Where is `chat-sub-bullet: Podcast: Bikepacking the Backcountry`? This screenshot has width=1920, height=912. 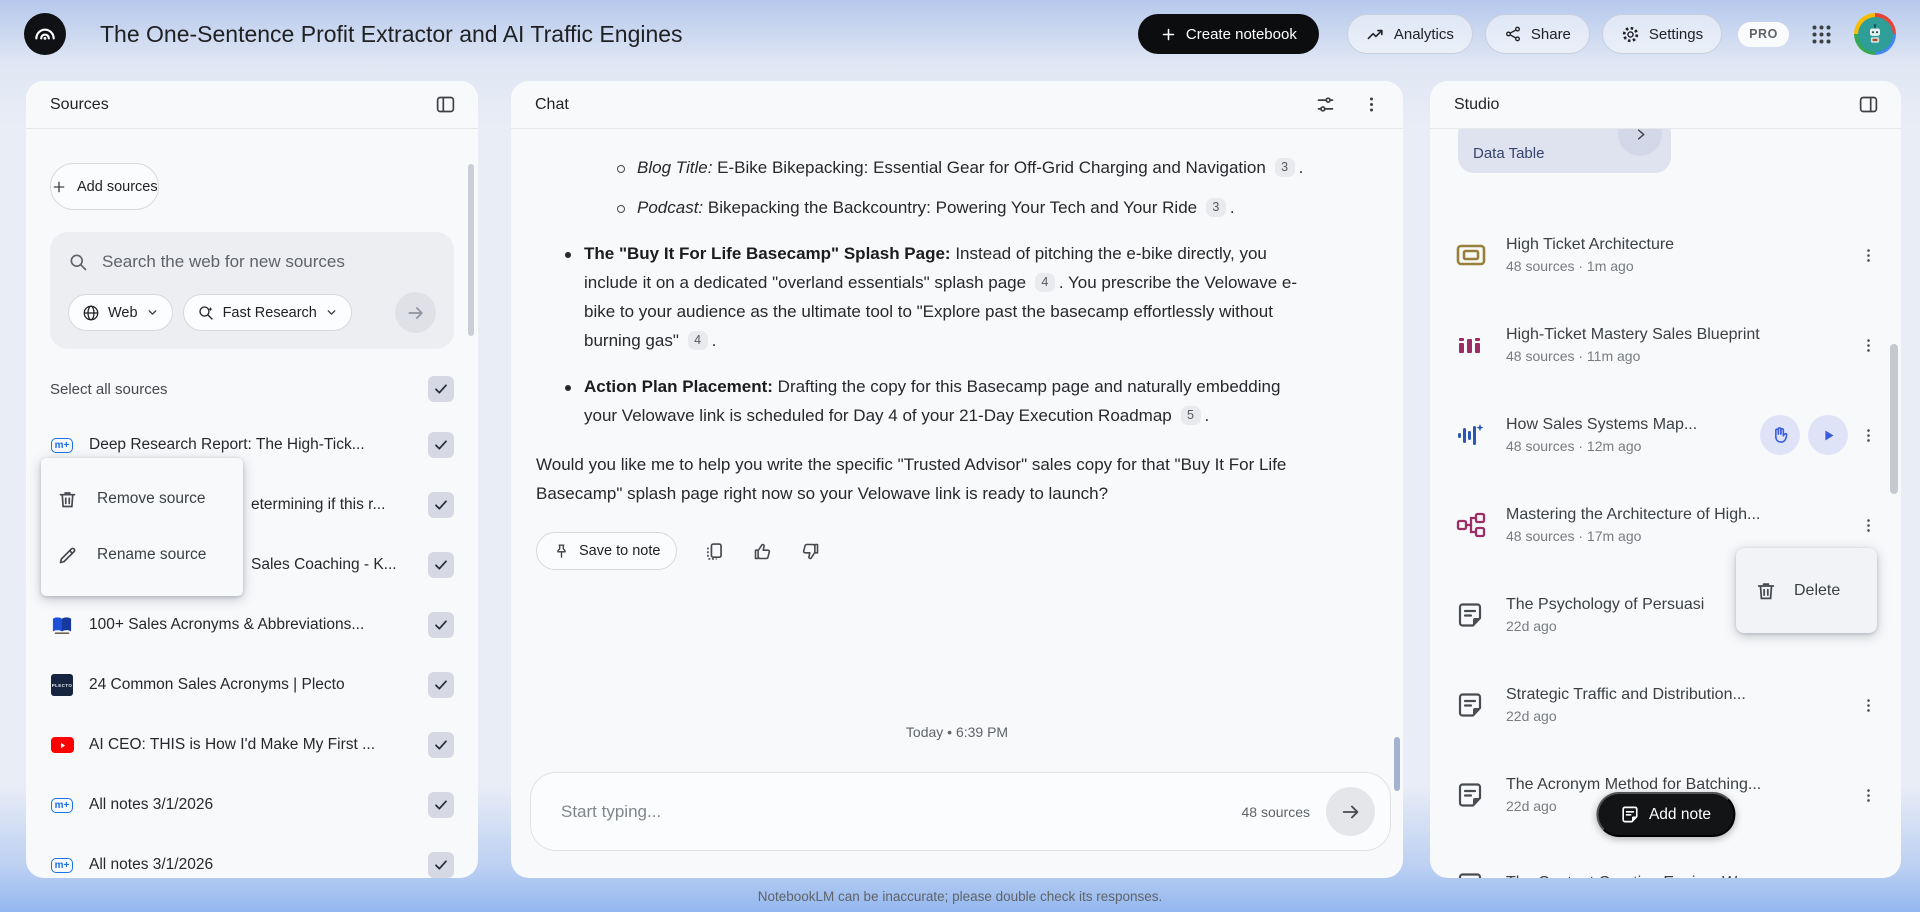 chat-sub-bullet: Podcast: Bikepacking the Backcountry is located at coordinates (922, 207).